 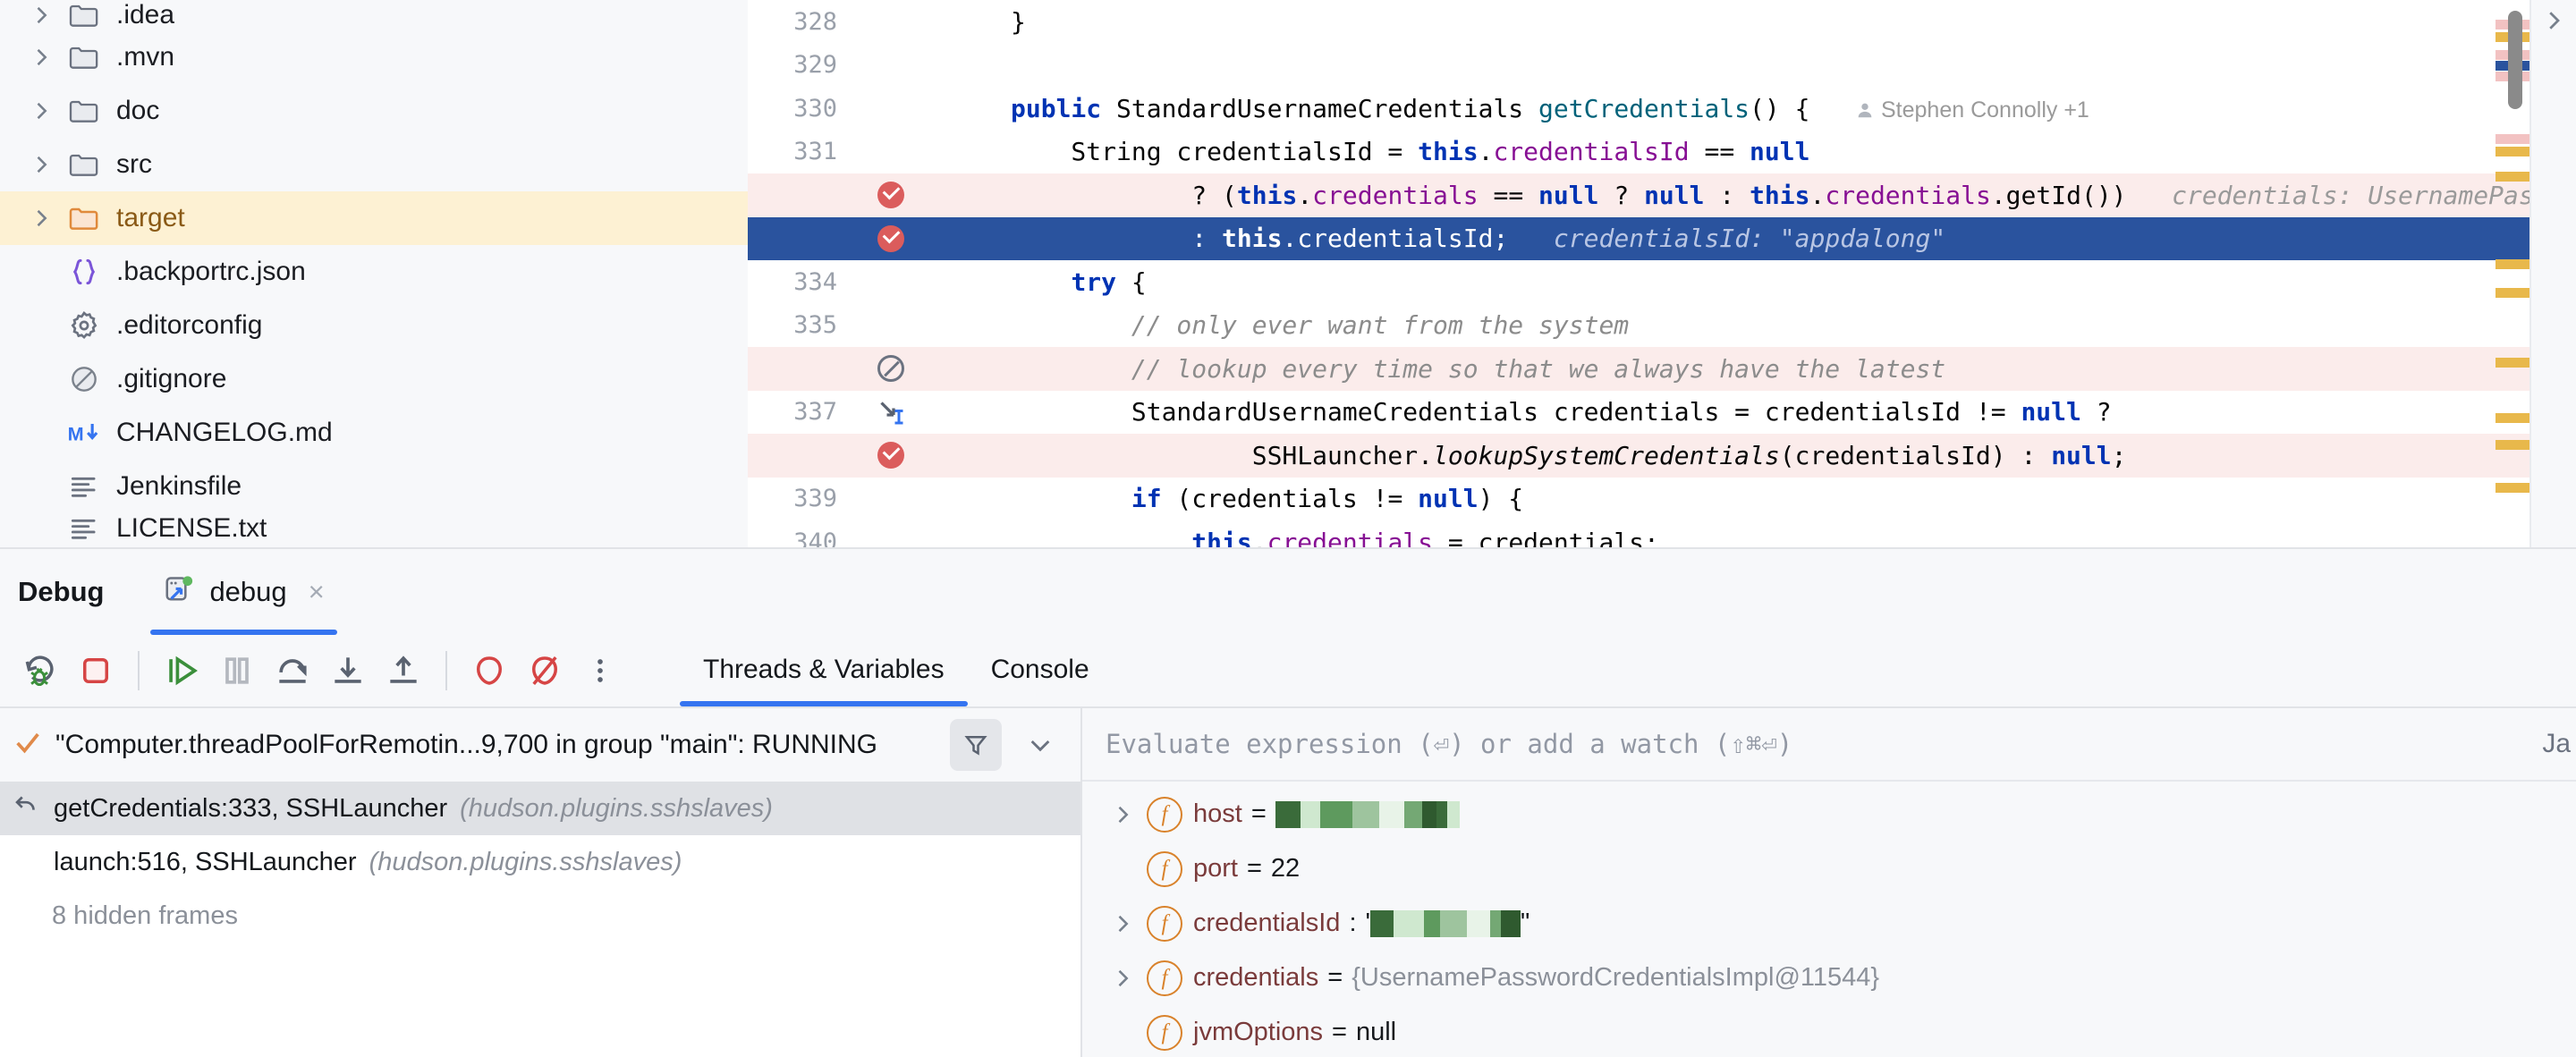 What do you see at coordinates (1259, 537) in the screenshot?
I see `code-token: .` at bounding box center [1259, 537].